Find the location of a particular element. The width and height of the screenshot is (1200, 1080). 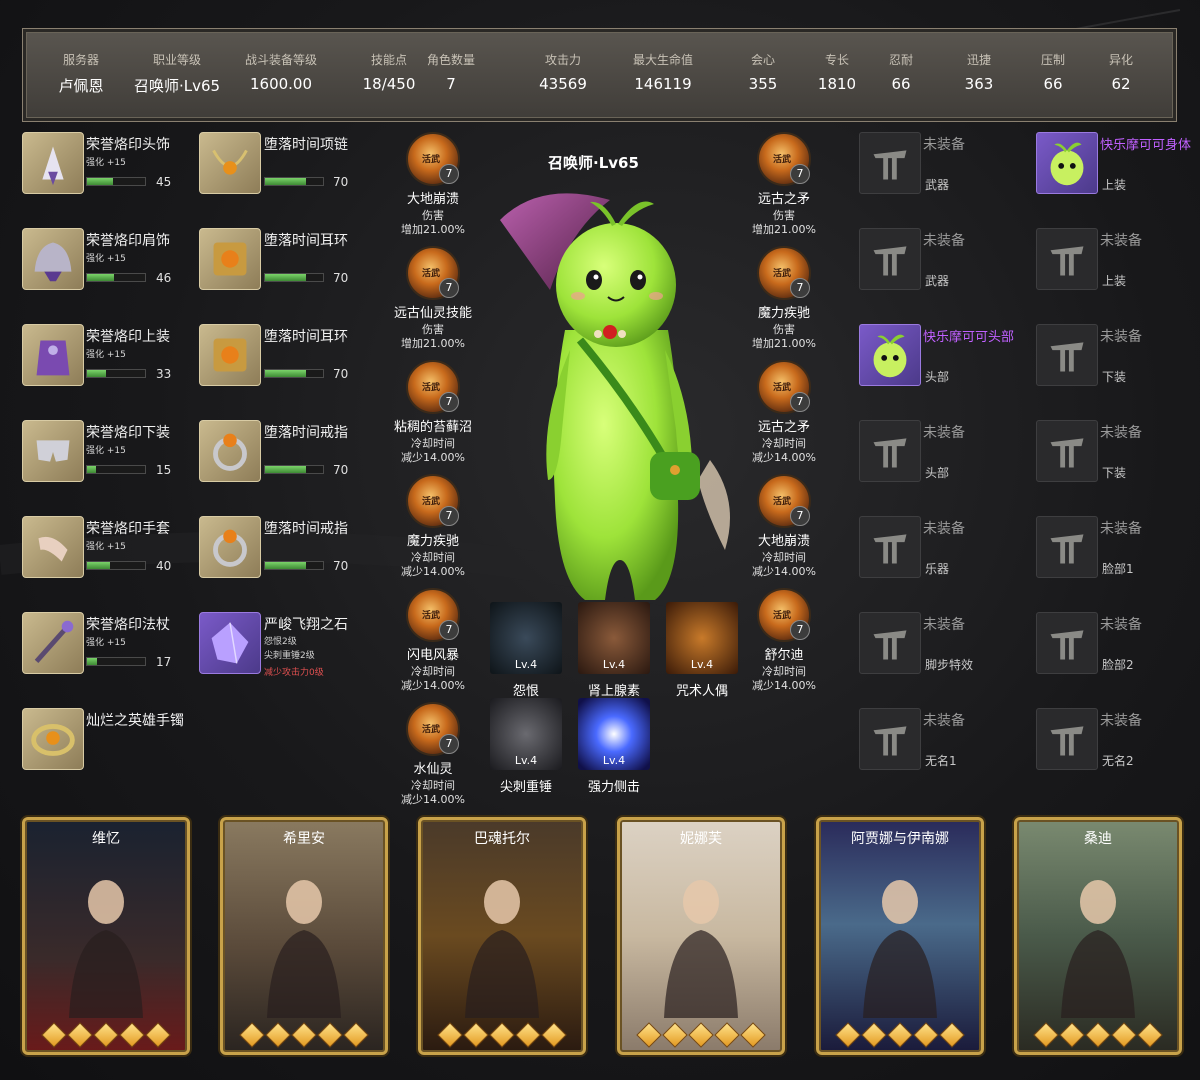

card: 巴魂托尔 is located at coordinates (502, 936).